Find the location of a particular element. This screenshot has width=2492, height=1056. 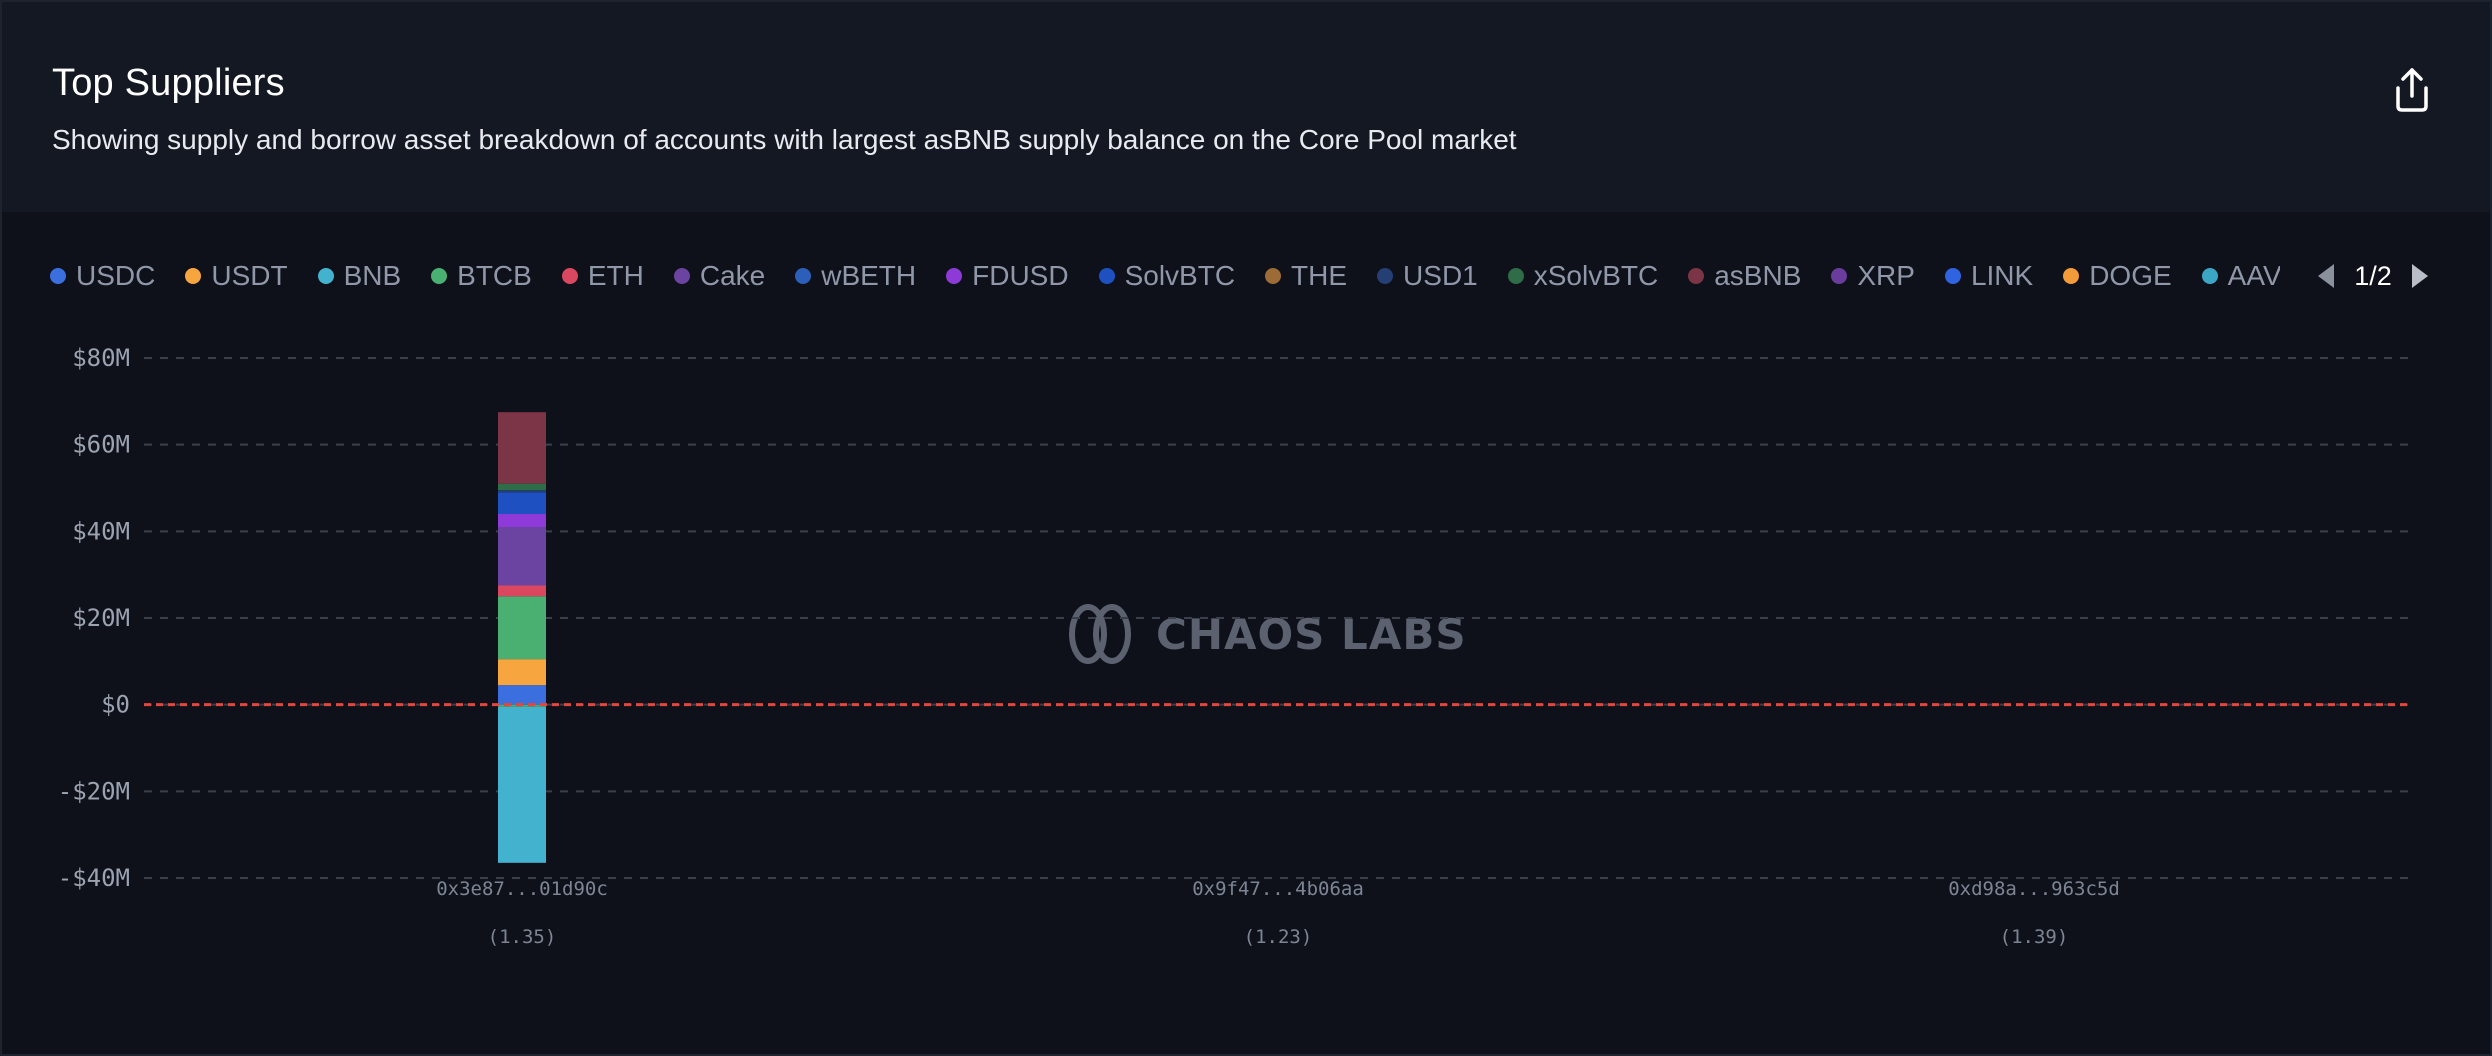

legend-item-asbnb: asBNB is located at coordinates (1744, 276).